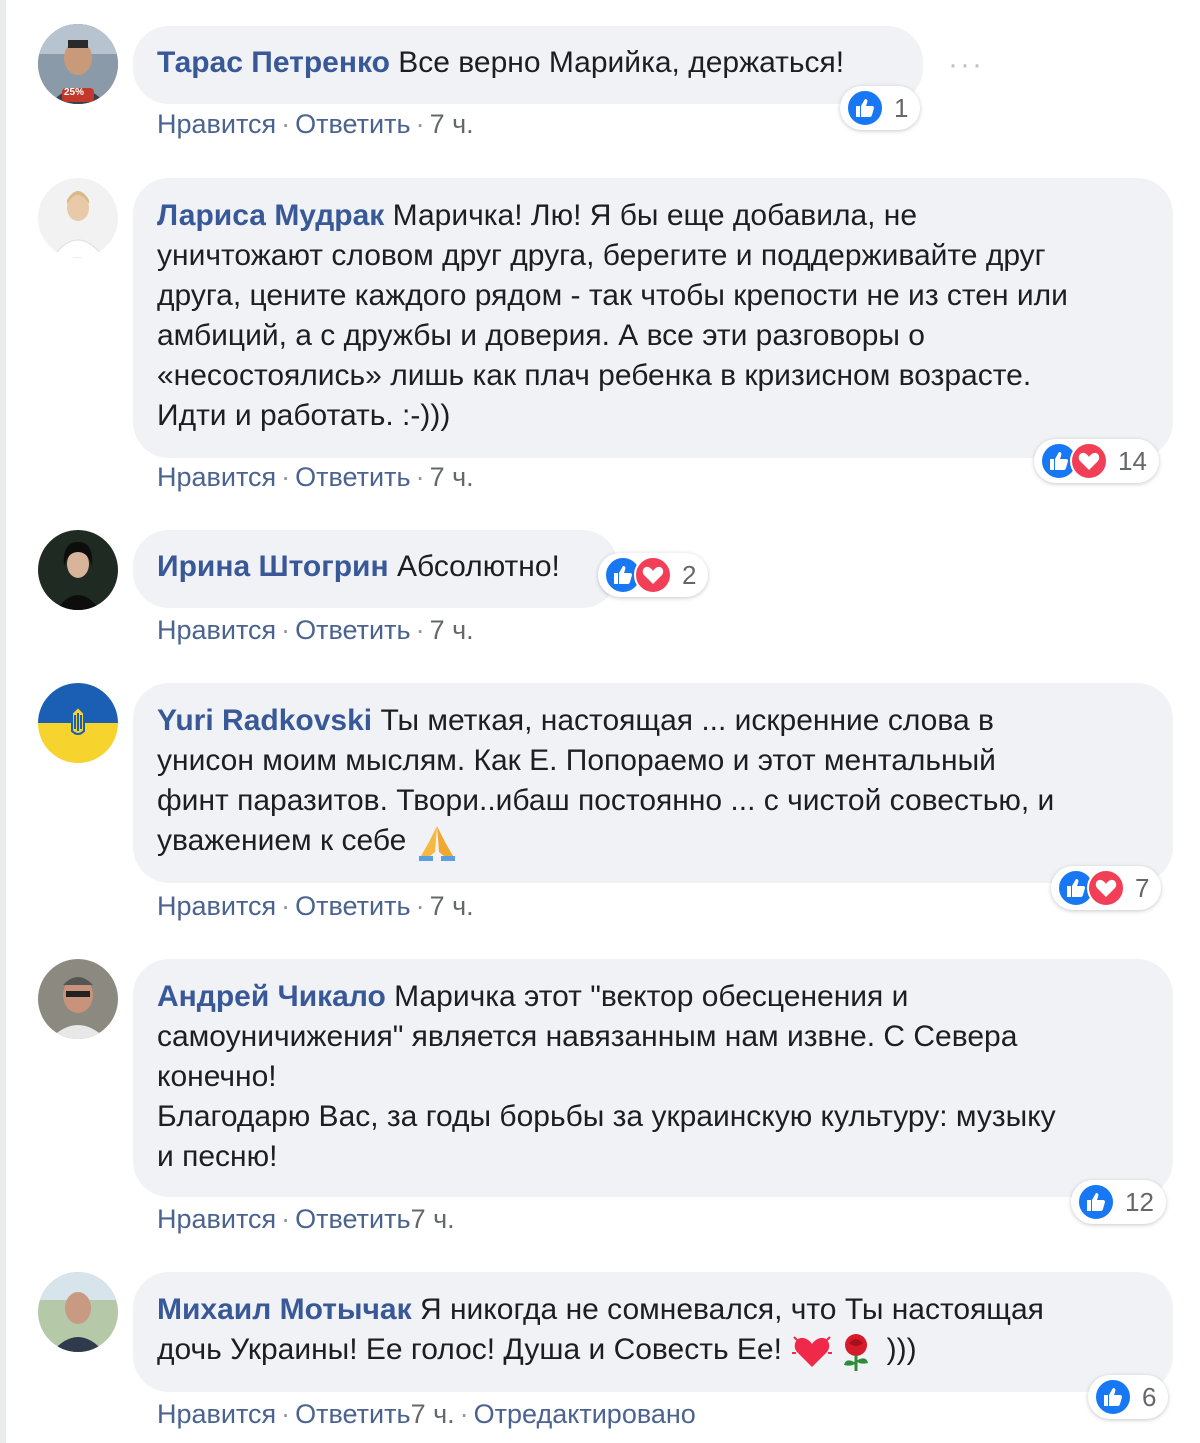 Image resolution: width=1200 pixels, height=1443 pixels. I want to click on avatar-badge: 25%, so click(74, 92).